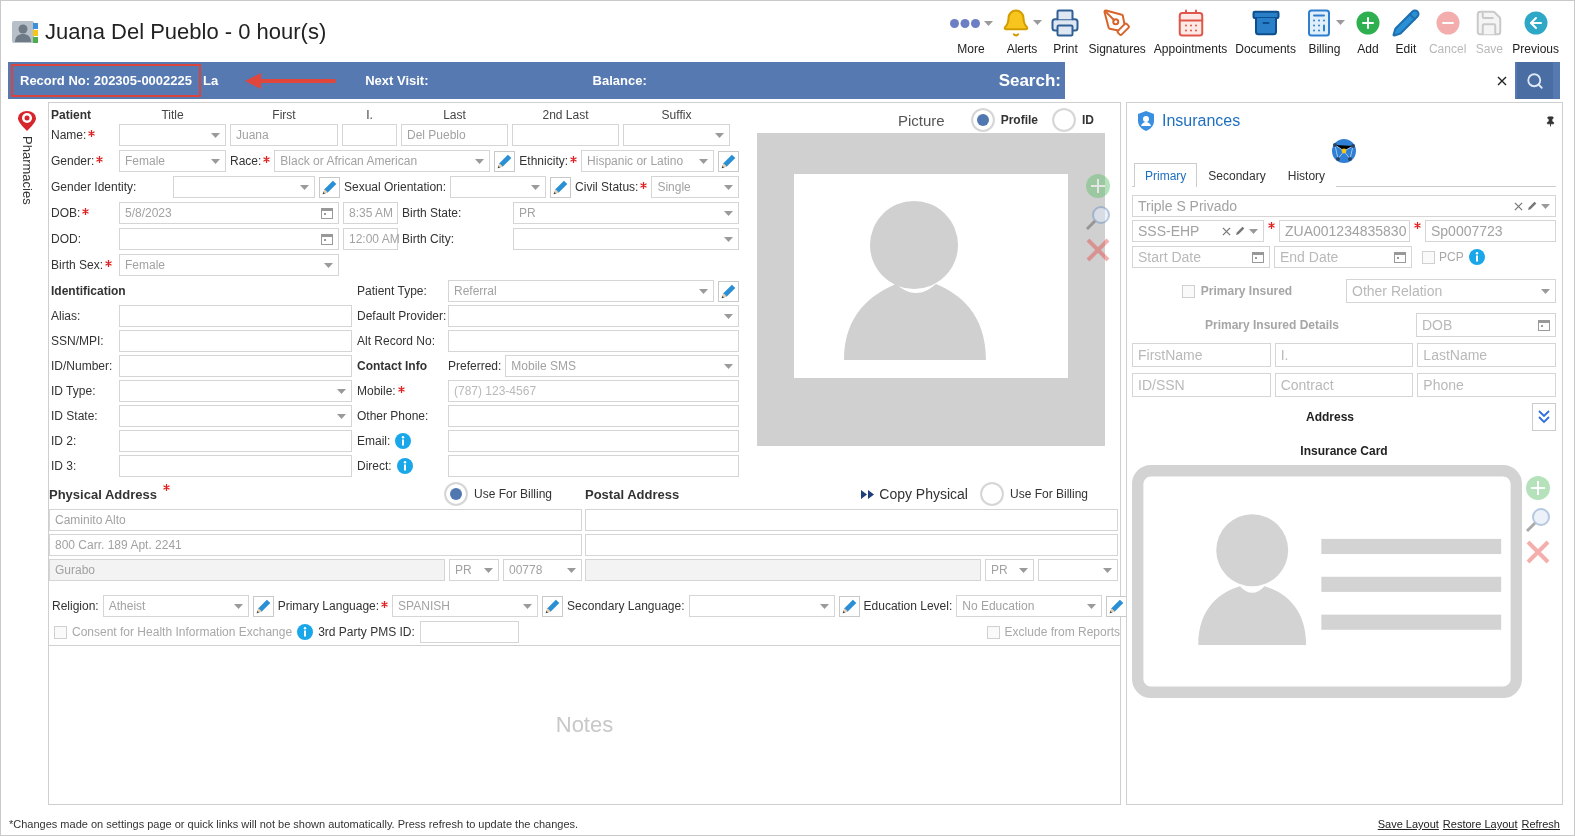  Describe the element at coordinates (1540, 824) in the screenshot. I see `footer-link: Refresh` at that location.